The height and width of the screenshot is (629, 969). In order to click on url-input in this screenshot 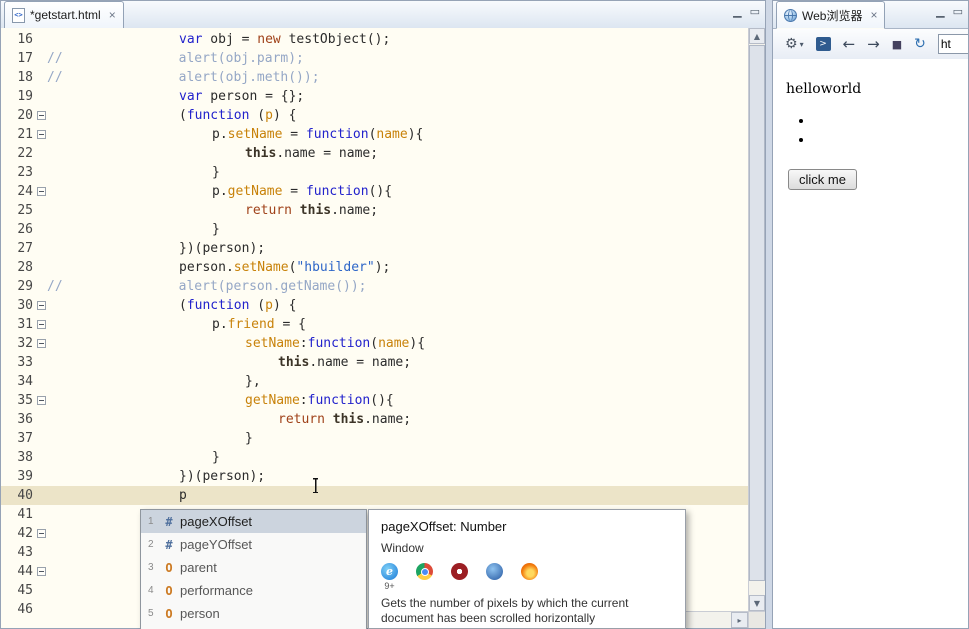, I will do `click(952, 44)`.